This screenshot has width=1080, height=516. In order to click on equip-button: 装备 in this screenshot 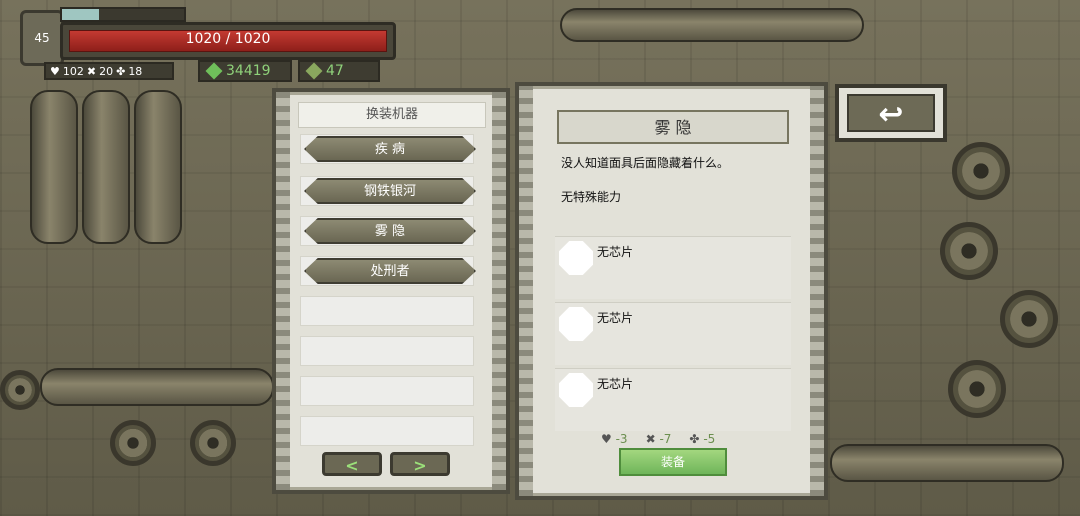, I will do `click(673, 462)`.